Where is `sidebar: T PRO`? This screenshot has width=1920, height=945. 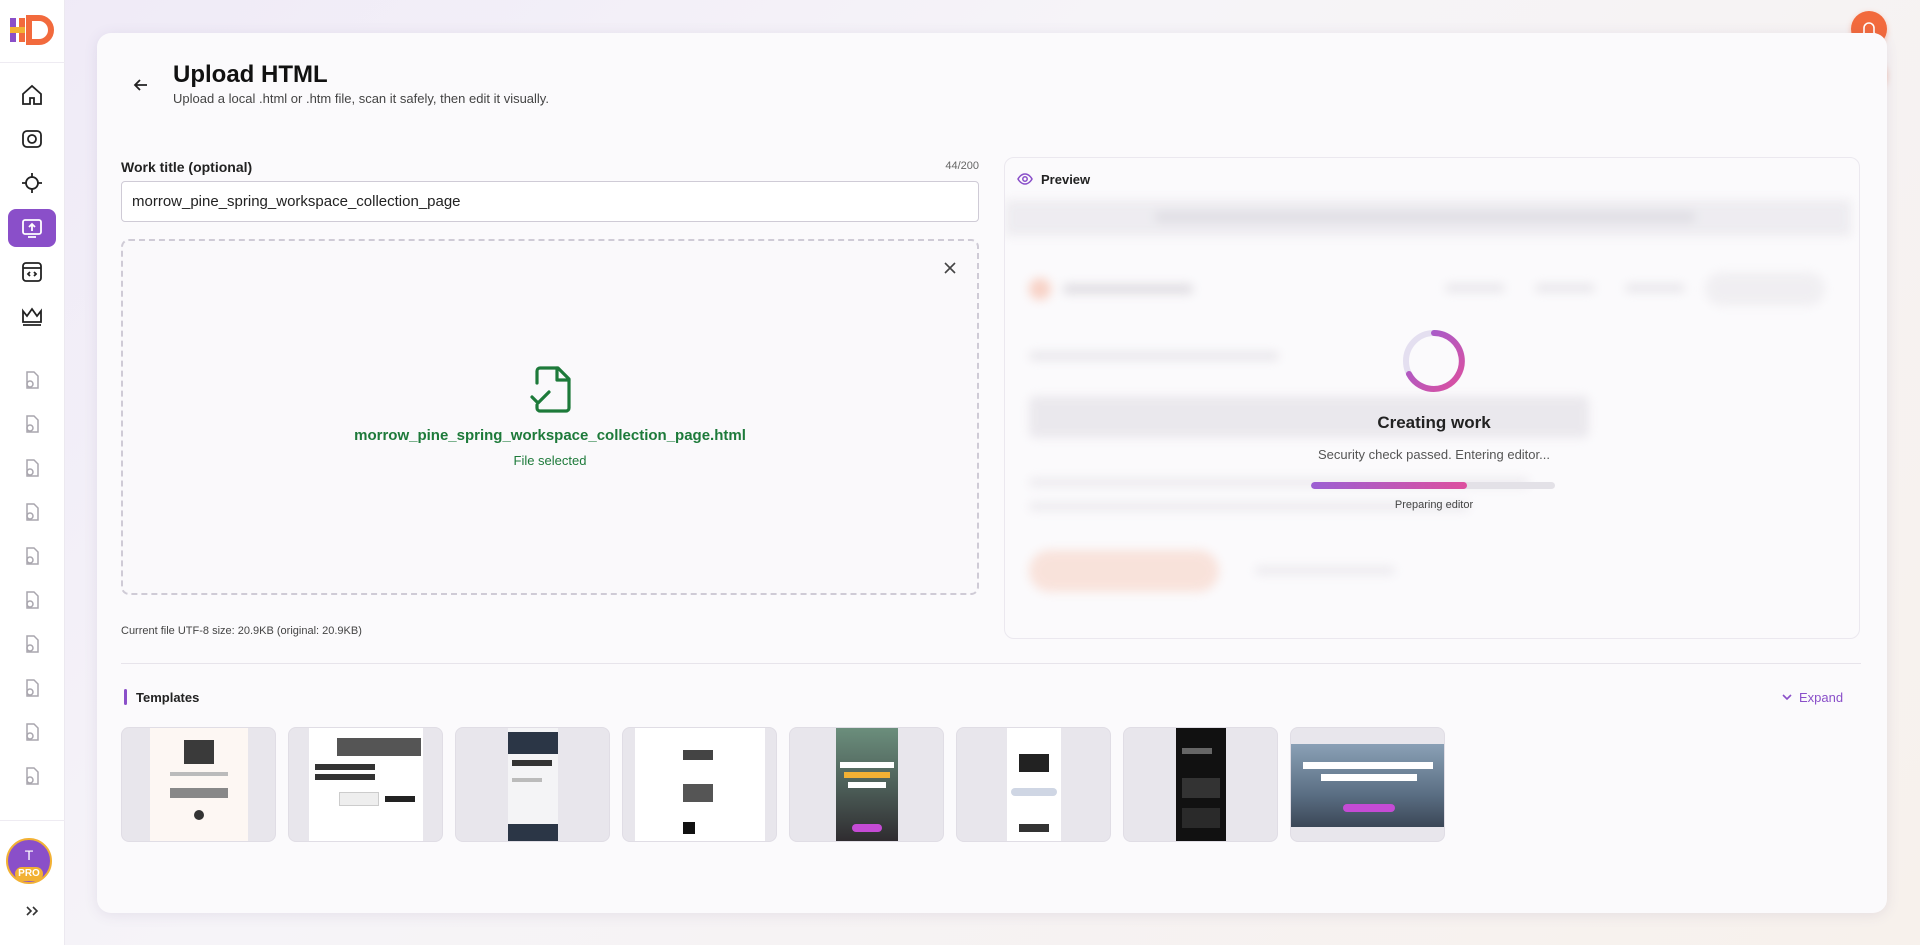
sidebar: T PRO is located at coordinates (32, 472).